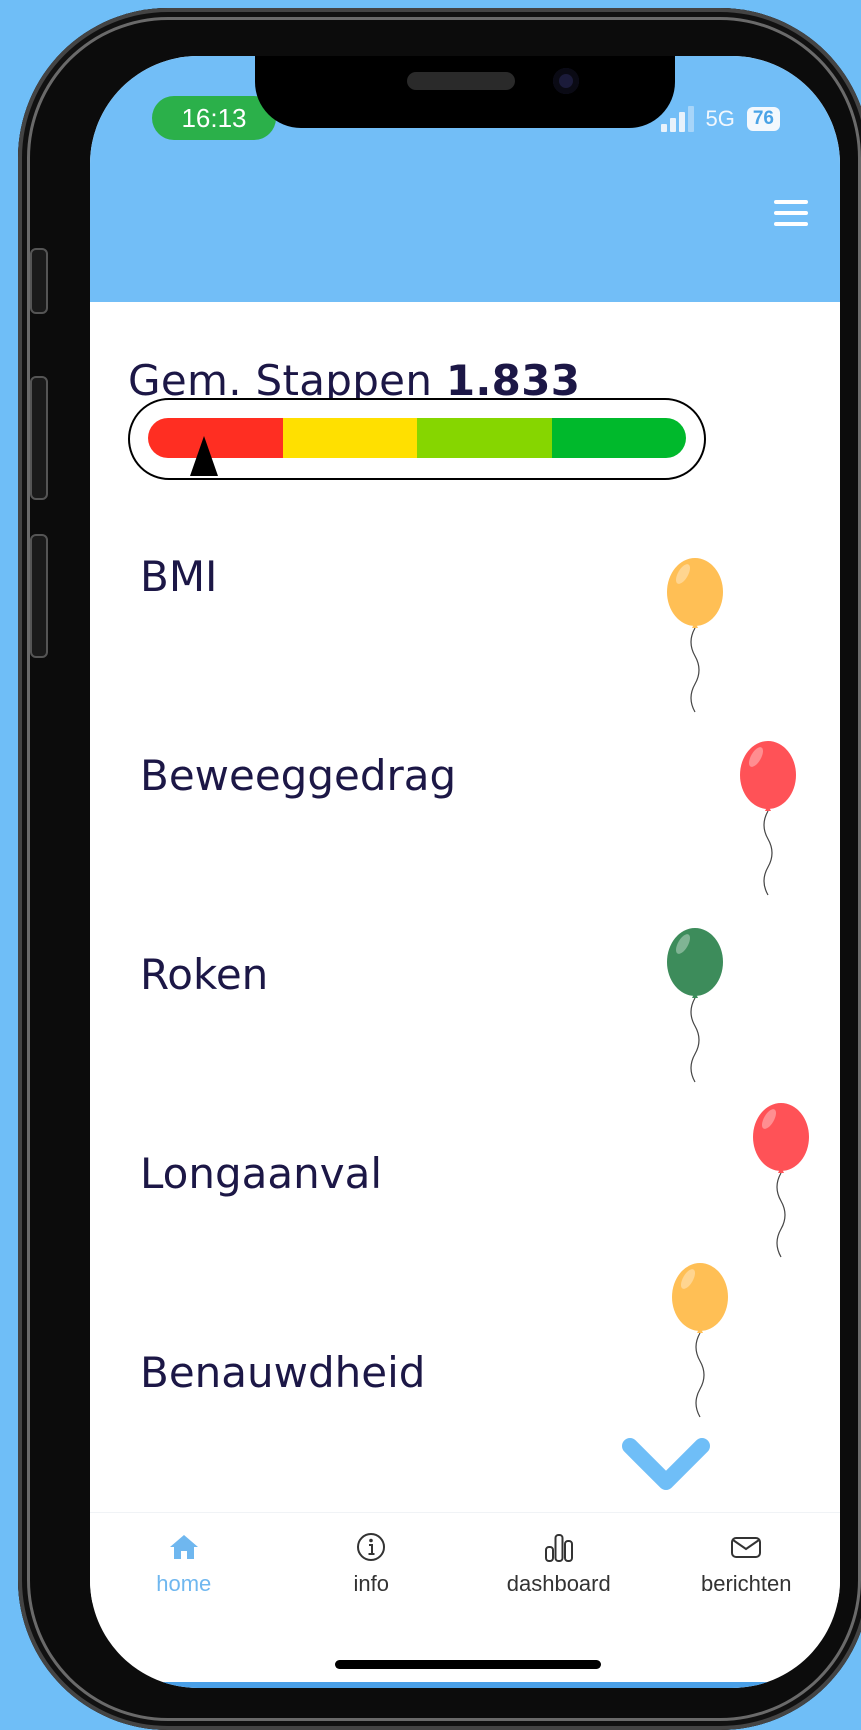 This screenshot has width=861, height=1730. I want to click on phone-volume-down, so click(39, 596).